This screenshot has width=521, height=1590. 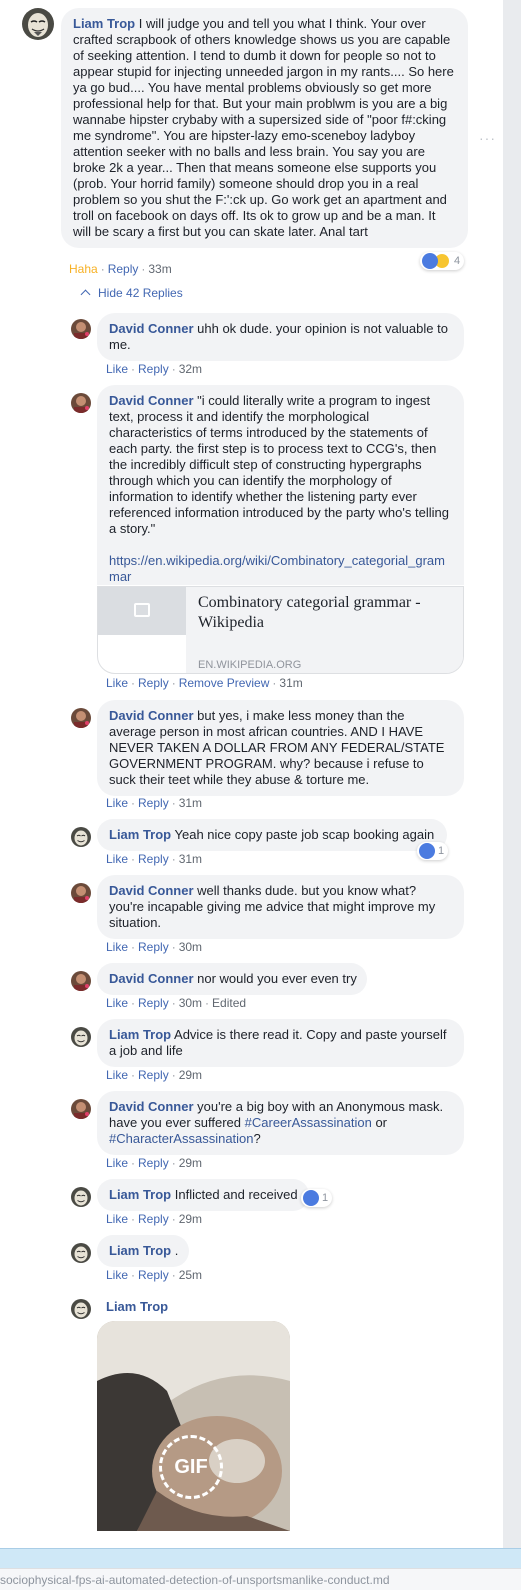 What do you see at coordinates (176, 1250) in the screenshot?
I see `reply-text: .` at bounding box center [176, 1250].